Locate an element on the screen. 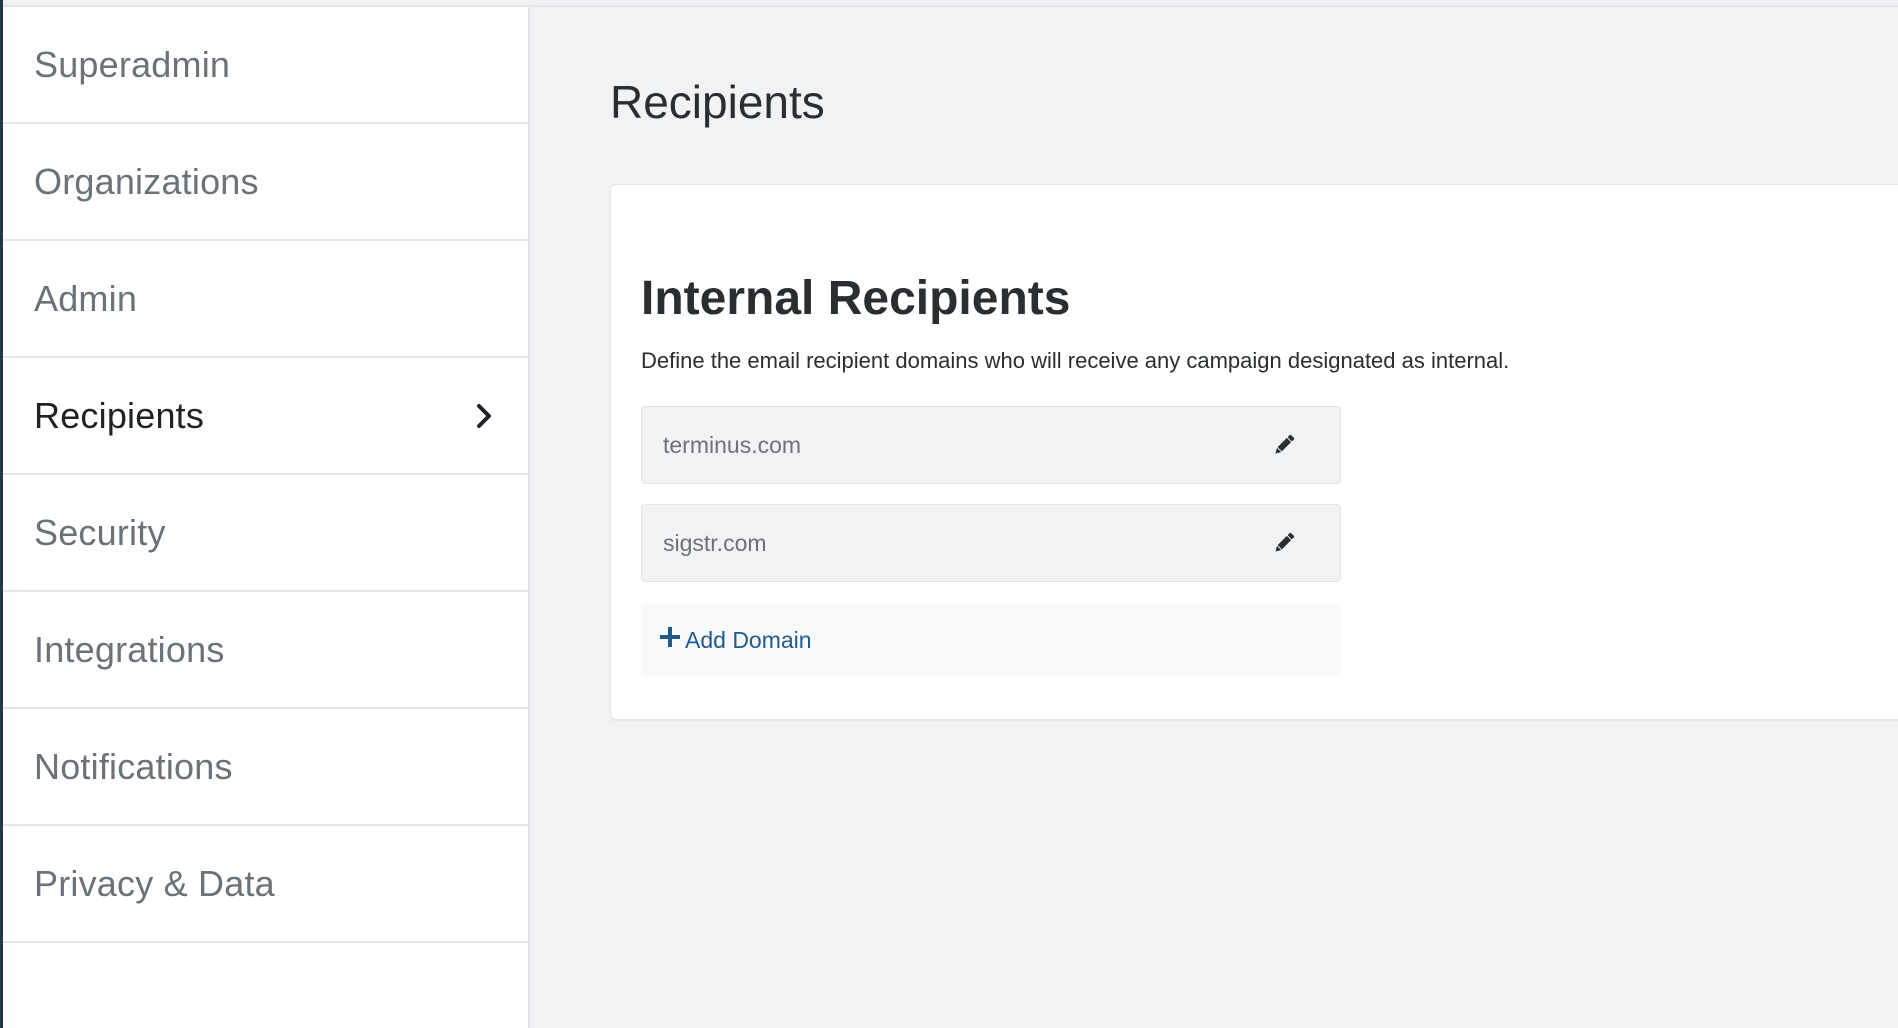 The width and height of the screenshot is (1898, 1028). add-domain-label: Add Domain is located at coordinates (748, 639).